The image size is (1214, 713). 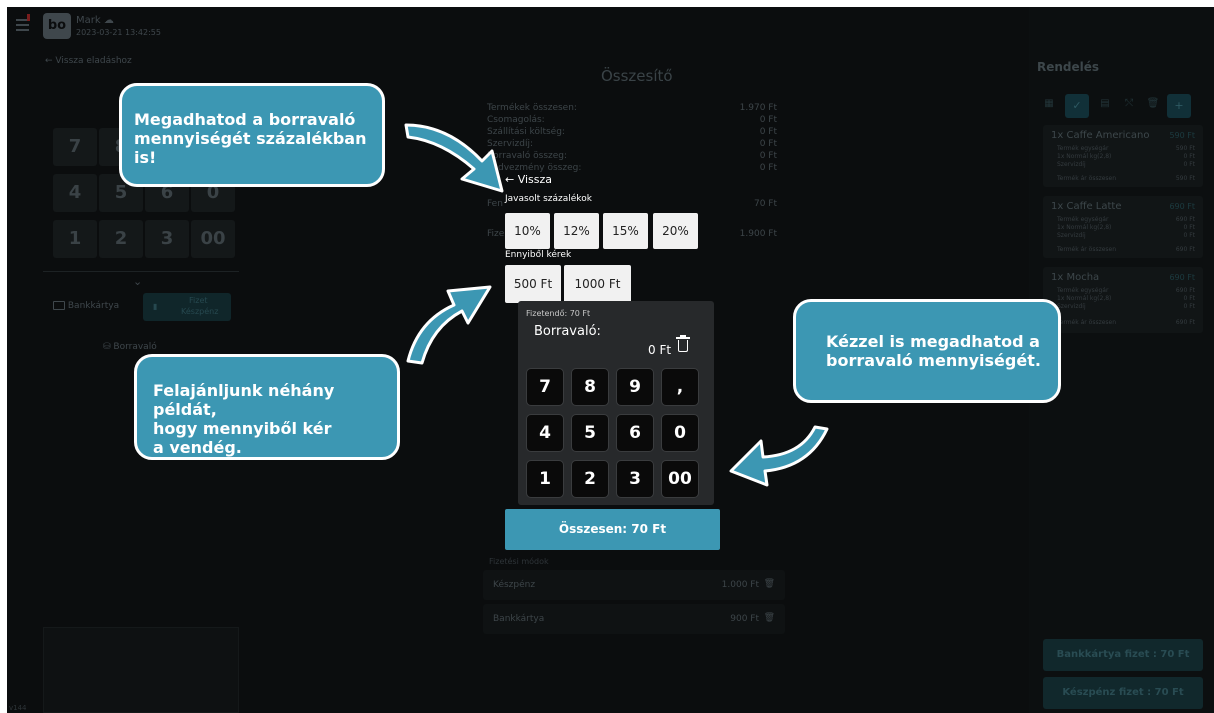 What do you see at coordinates (107, 347) in the screenshot?
I see `tip-jar-icon: ⛁` at bounding box center [107, 347].